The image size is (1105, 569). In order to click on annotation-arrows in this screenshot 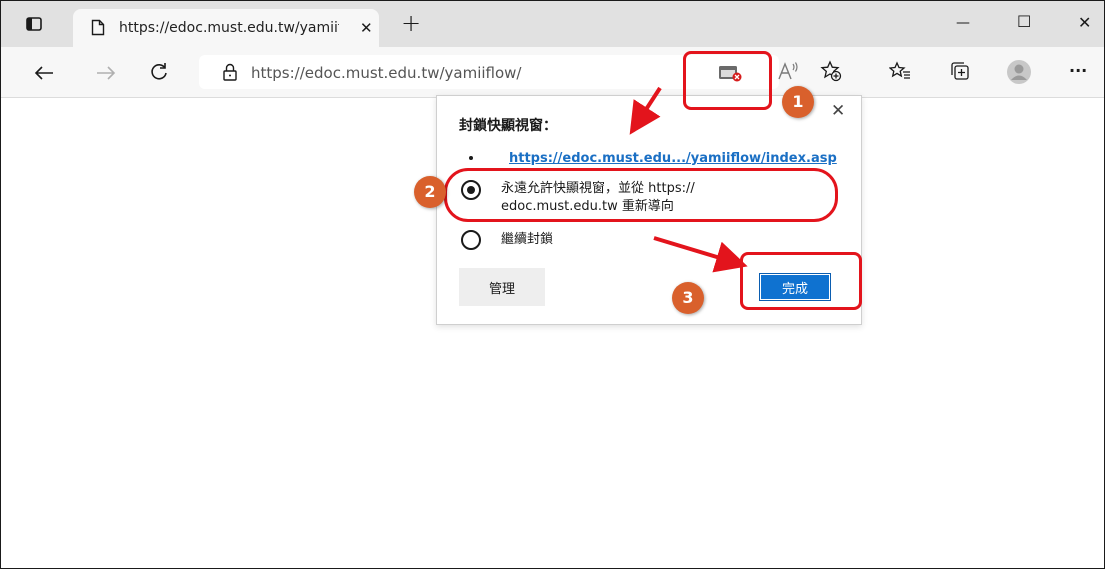, I will do `click(688, 179)`.